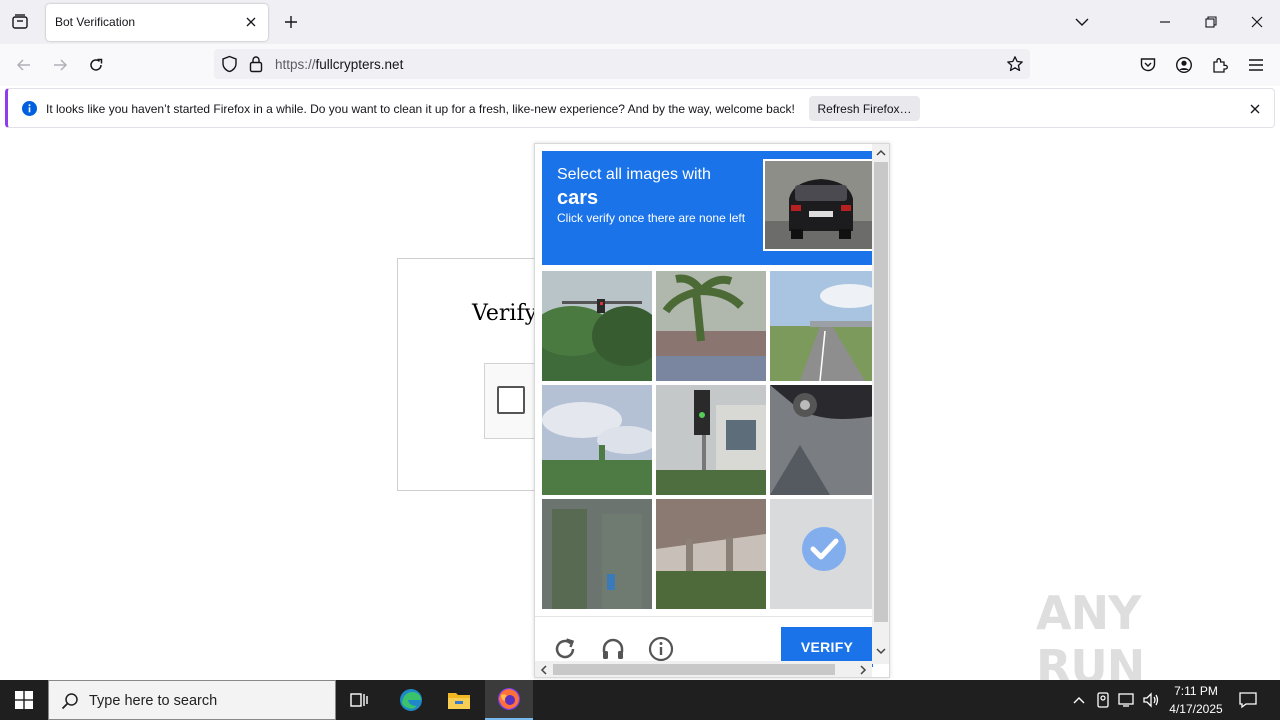  What do you see at coordinates (1257, 22) in the screenshot?
I see `close-window-icon` at bounding box center [1257, 22].